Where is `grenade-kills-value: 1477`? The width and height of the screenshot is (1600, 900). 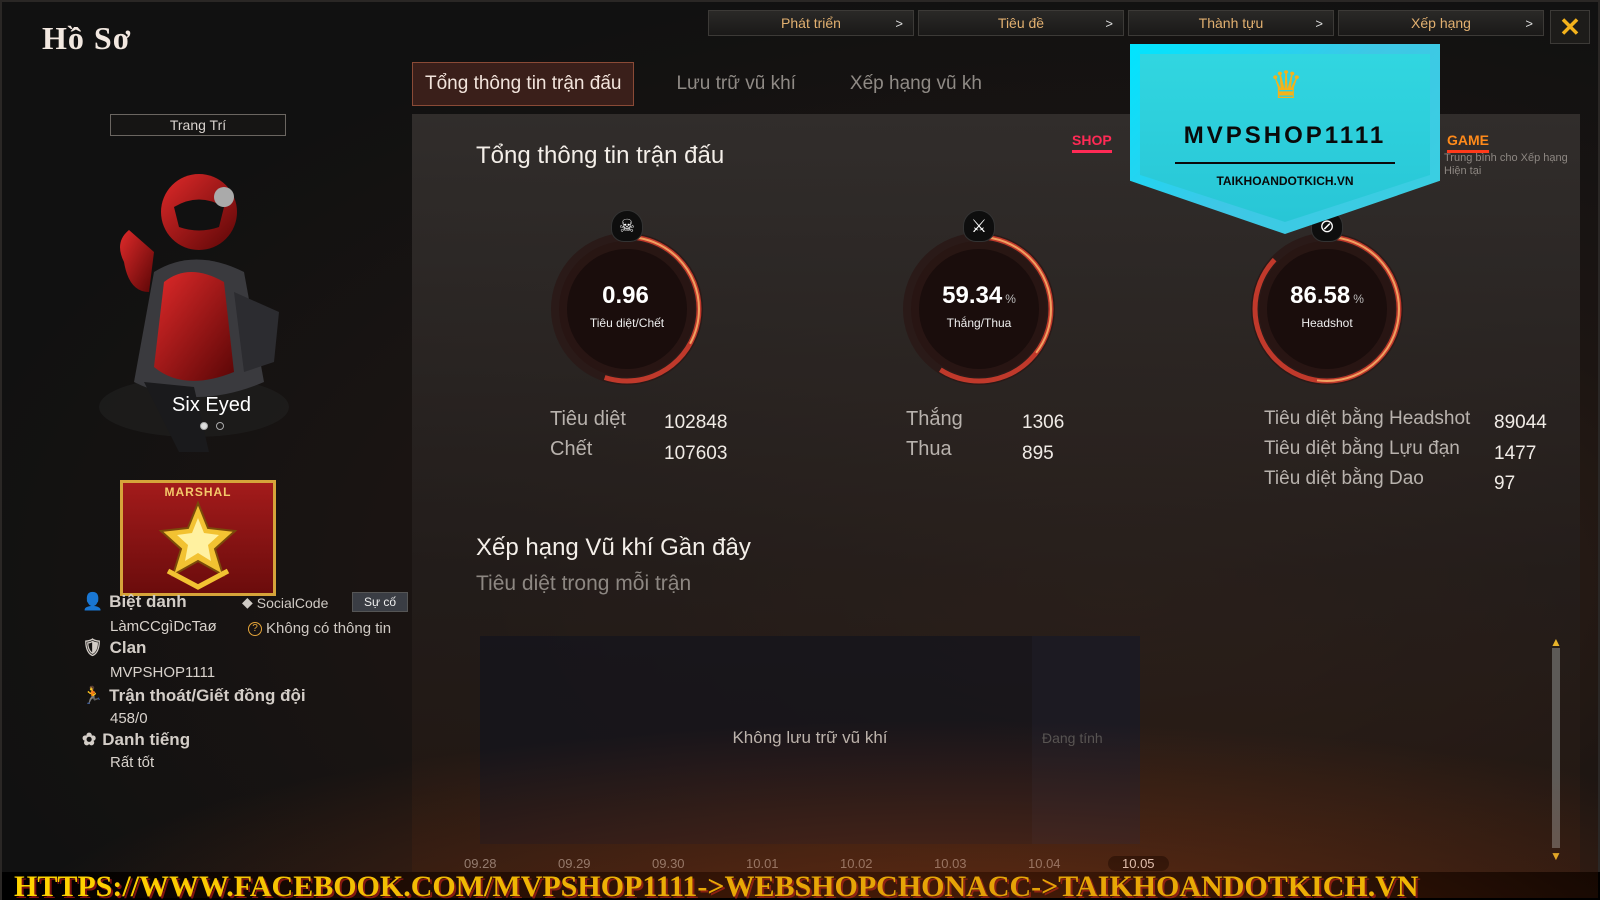
grenade-kills-value: 1477 is located at coordinates (1515, 453).